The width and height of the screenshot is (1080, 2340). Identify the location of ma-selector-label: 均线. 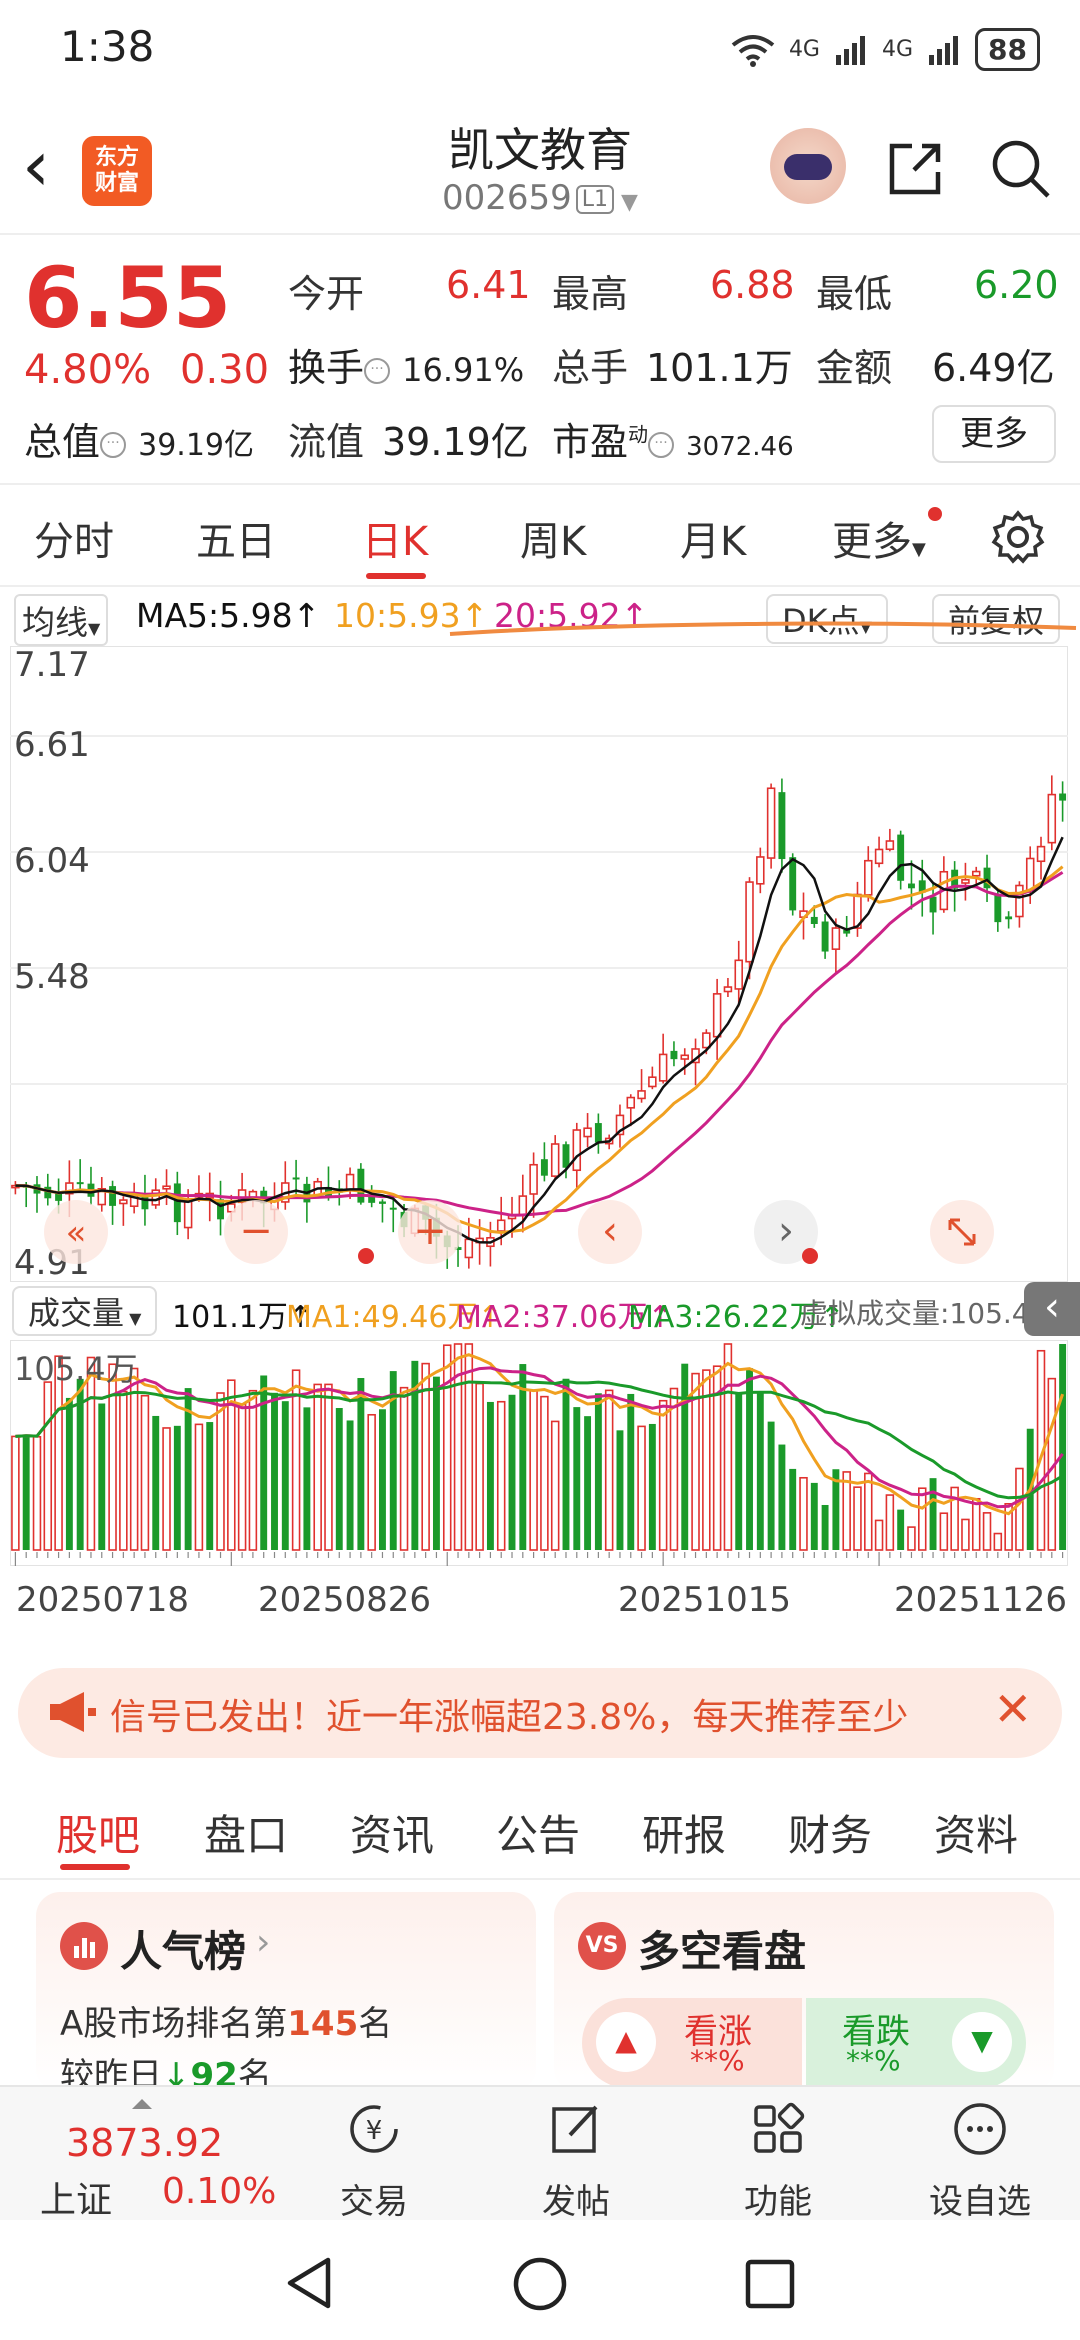
(55, 622).